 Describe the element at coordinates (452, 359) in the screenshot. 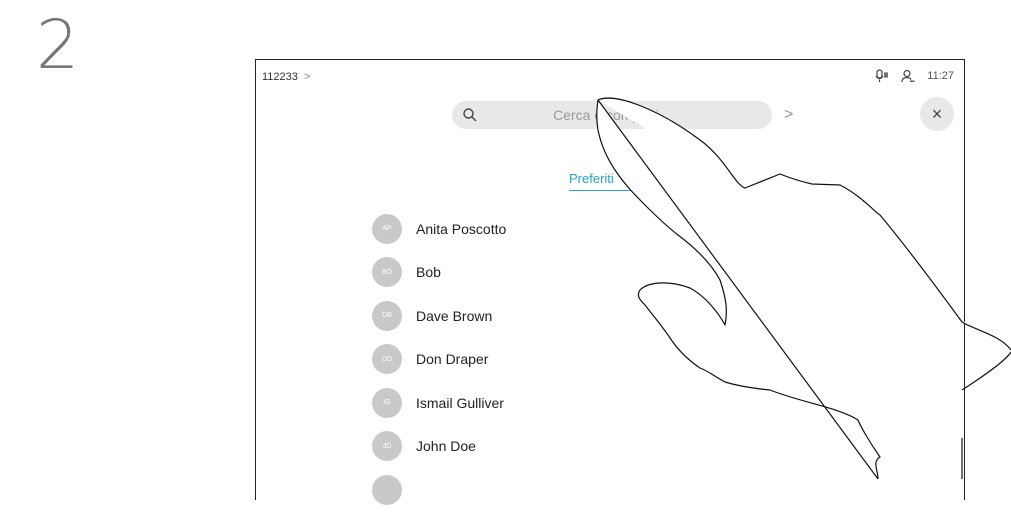

I see `contact-name: Don Draper` at that location.